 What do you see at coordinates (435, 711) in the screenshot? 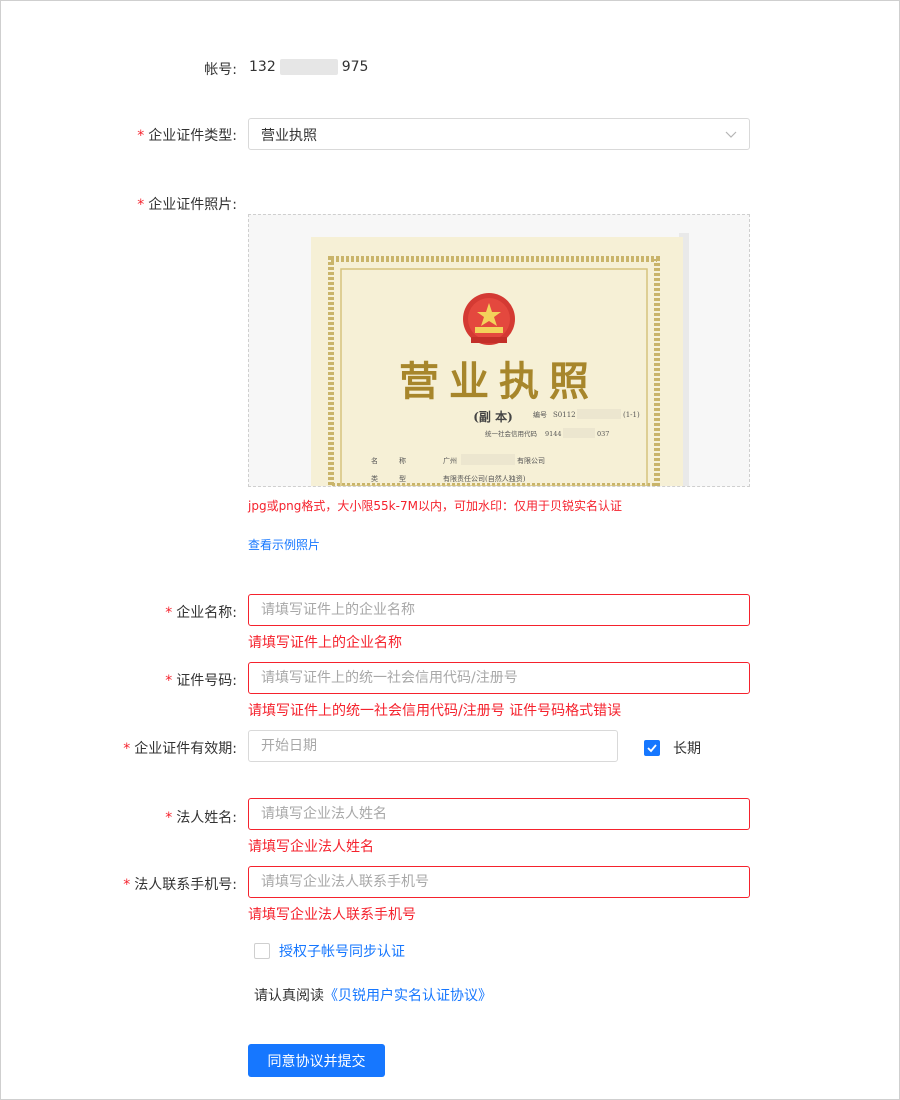
I see `cert-number-error: 请填写证件上的统一社会信用代码/注册号 证件号码格式错误` at bounding box center [435, 711].